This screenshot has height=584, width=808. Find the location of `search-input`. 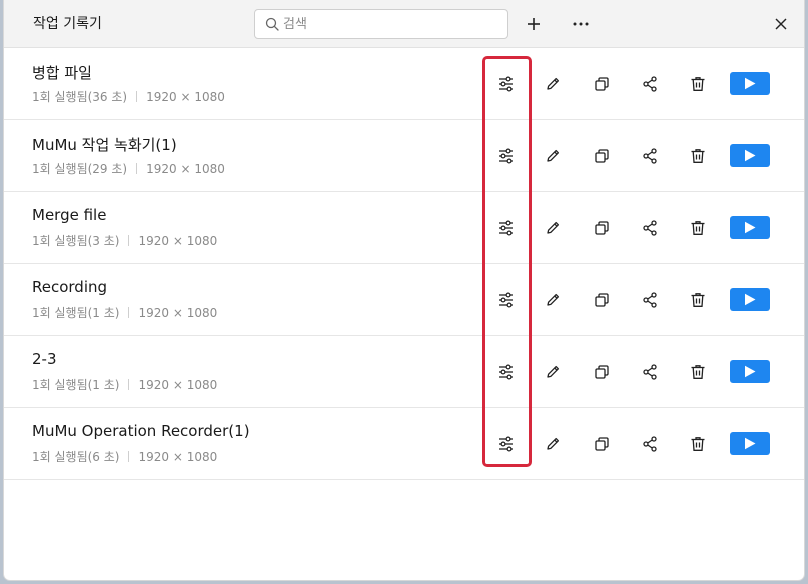

search-input is located at coordinates (393, 24).